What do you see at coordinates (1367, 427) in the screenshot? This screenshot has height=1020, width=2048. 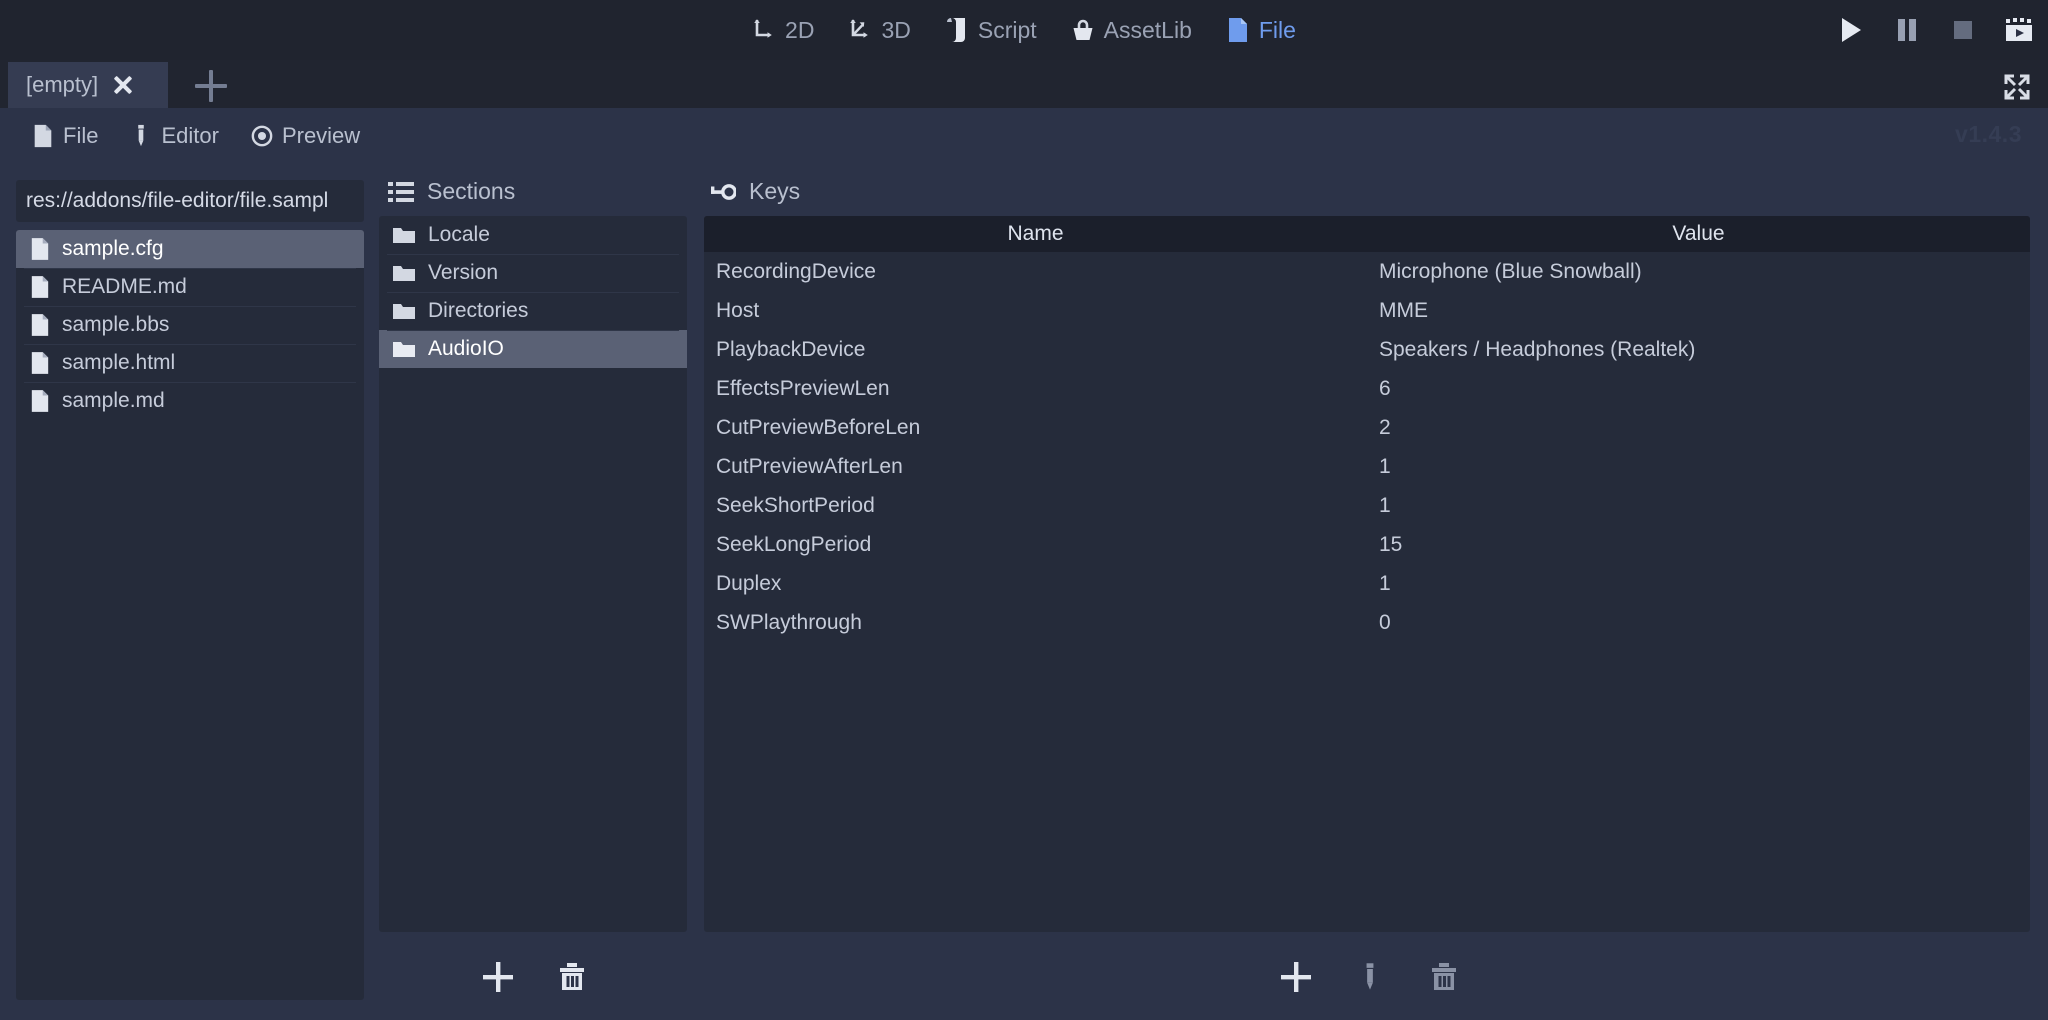 I see `table-row: CutPreviewBeforeLen 2` at bounding box center [1367, 427].